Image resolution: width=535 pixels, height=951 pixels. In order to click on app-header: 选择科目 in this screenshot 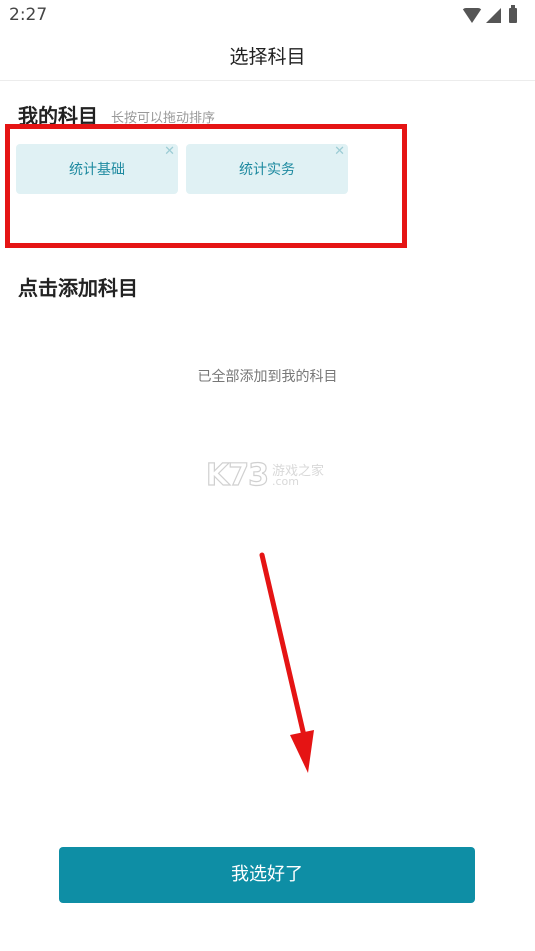, I will do `click(267, 55)`.